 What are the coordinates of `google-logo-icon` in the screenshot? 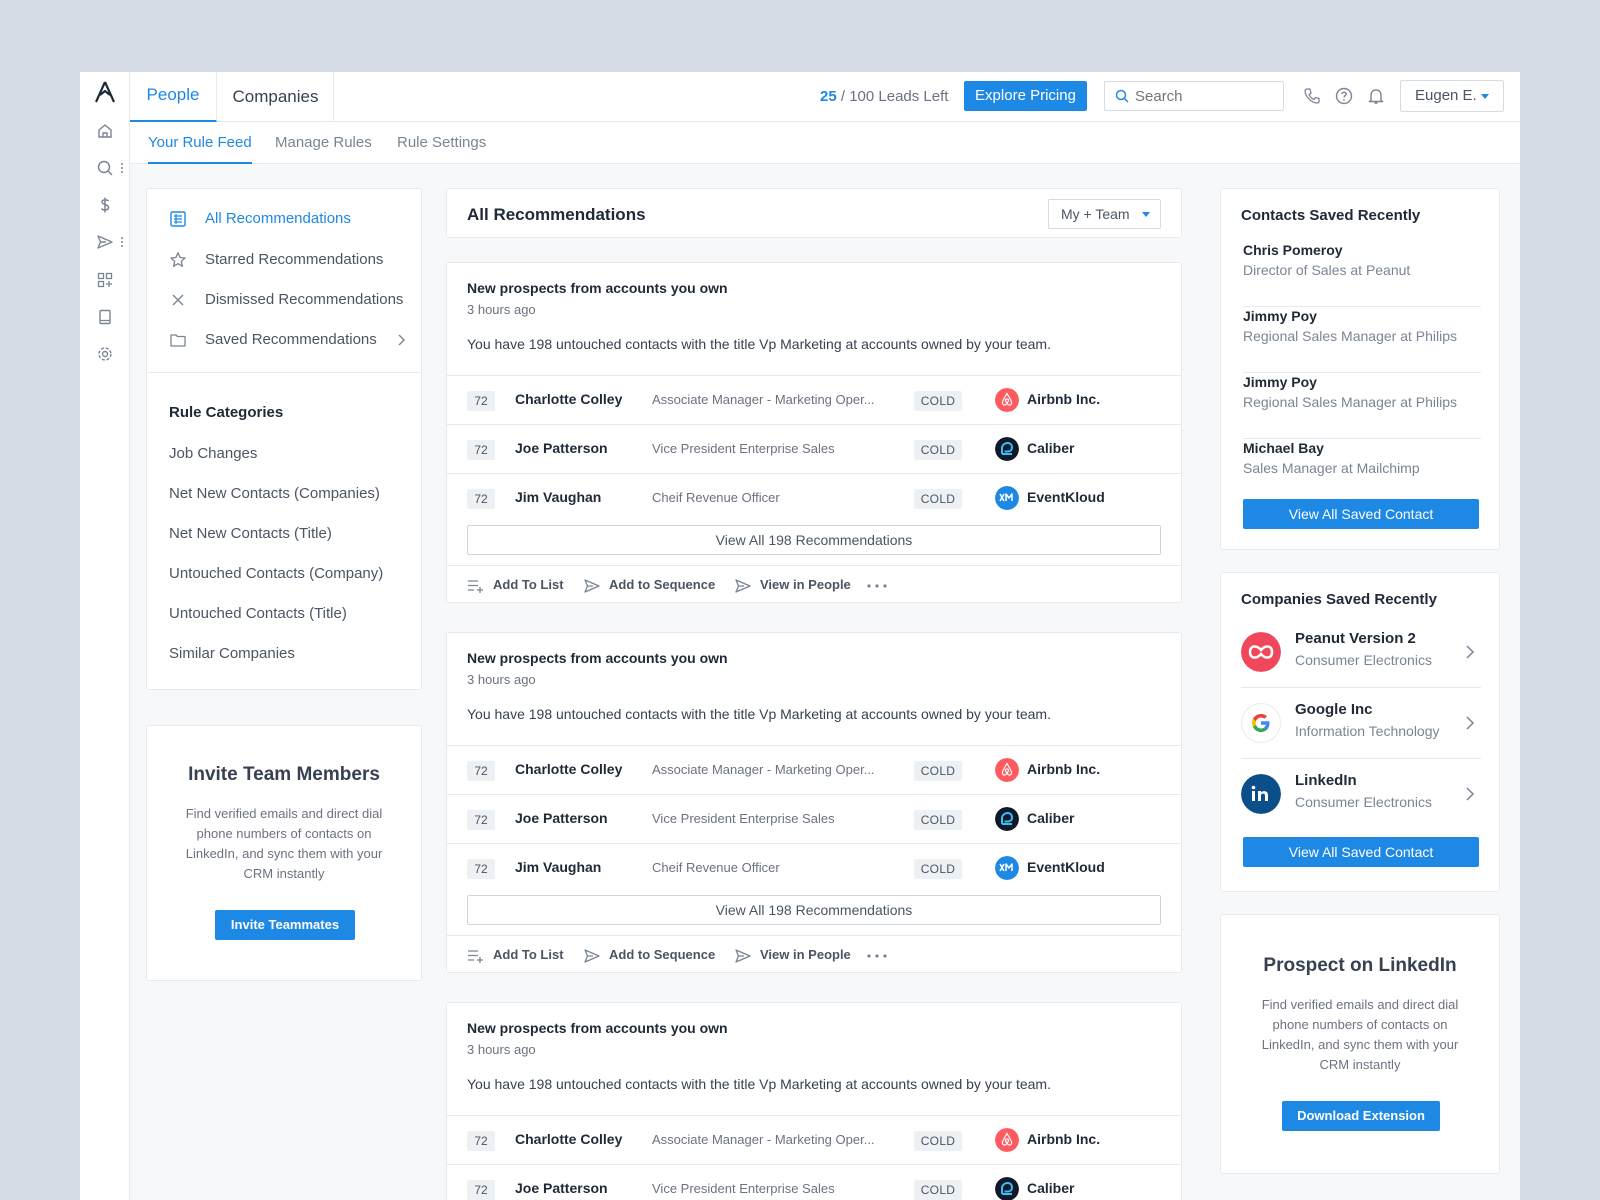 It's located at (1261, 723).